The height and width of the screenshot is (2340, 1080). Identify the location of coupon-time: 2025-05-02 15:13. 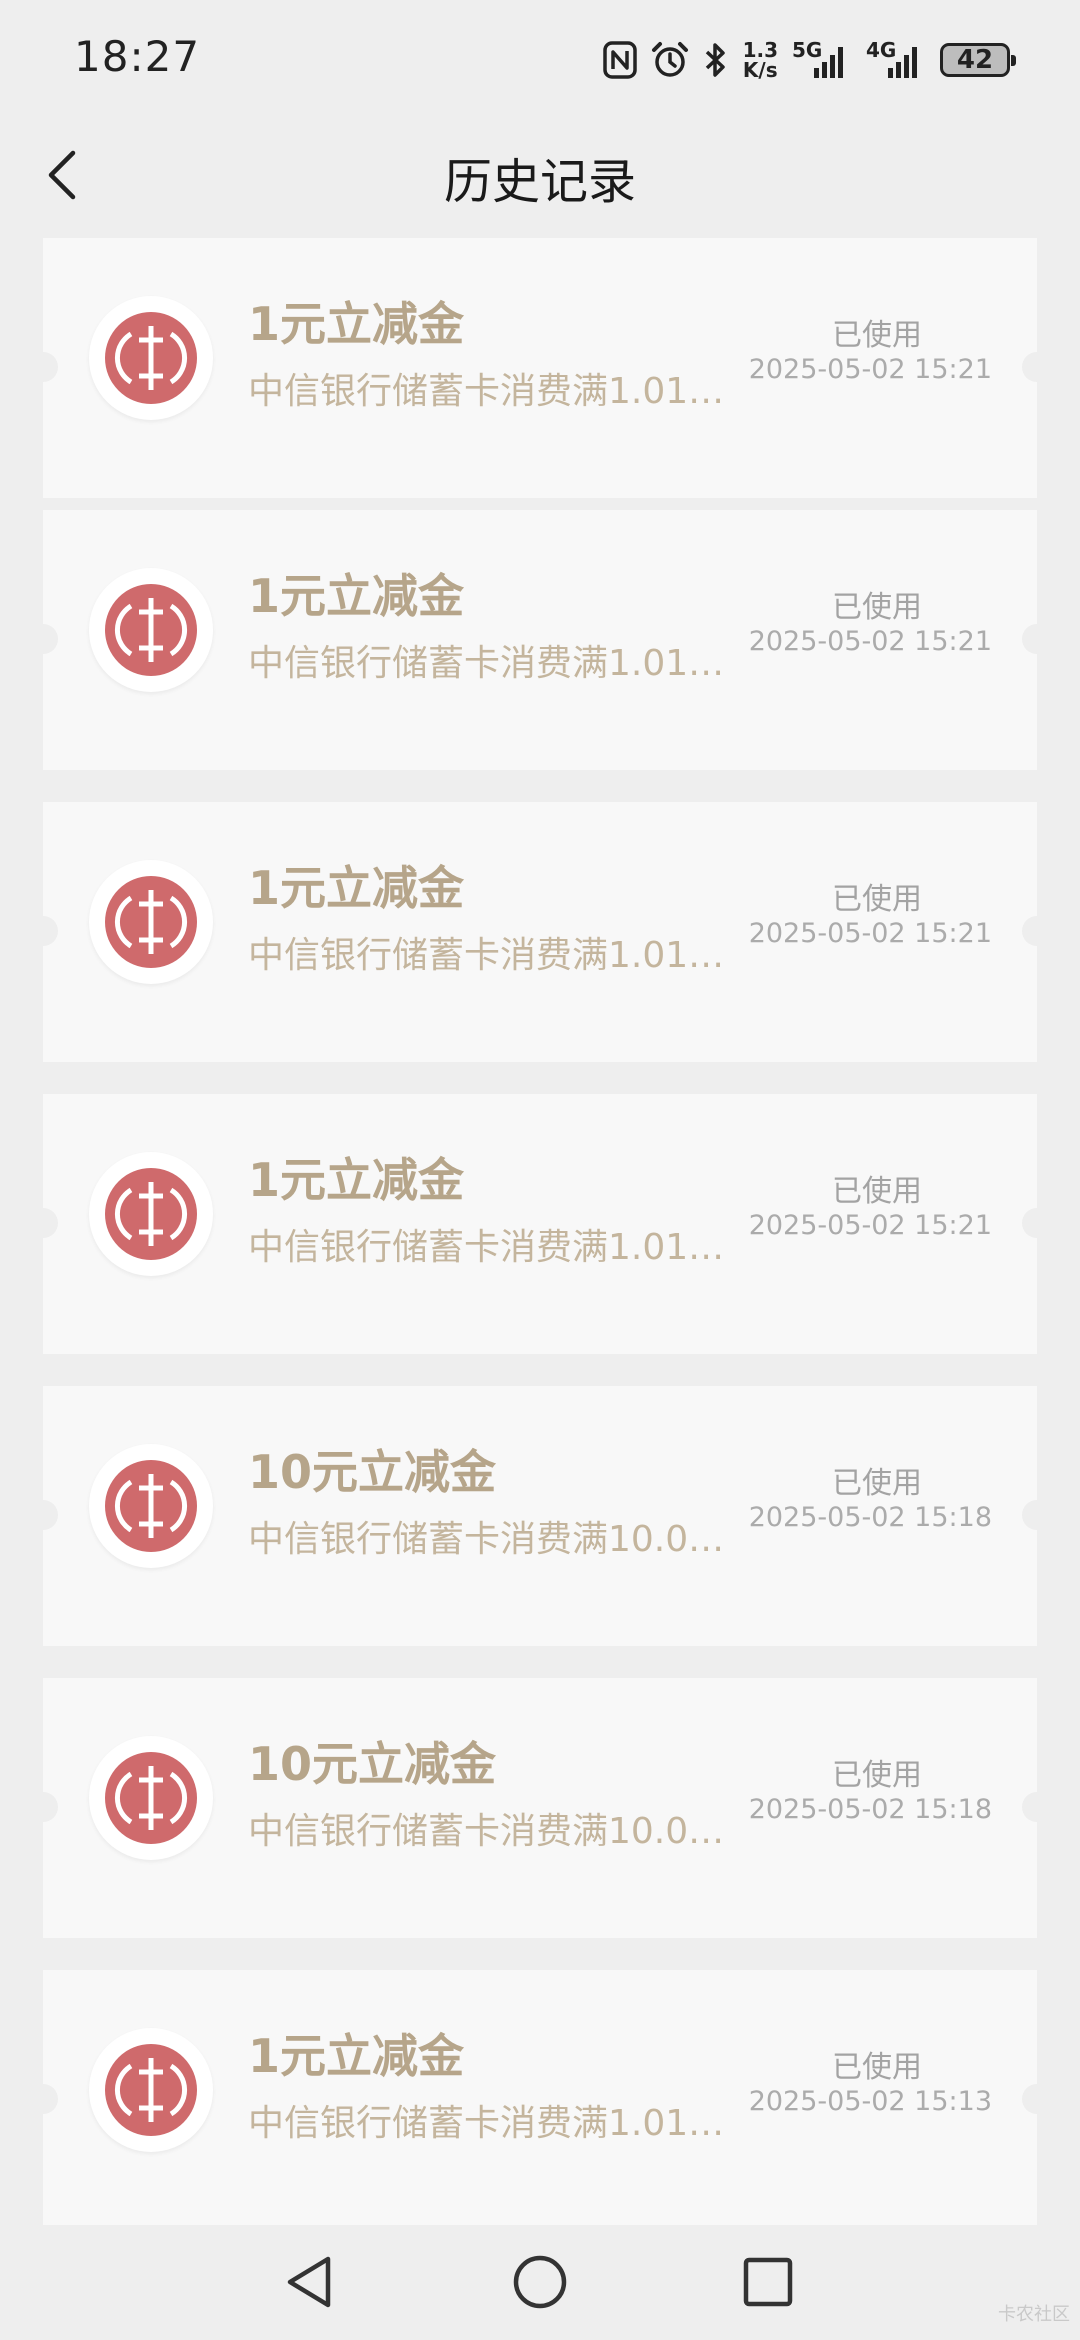
(870, 2101).